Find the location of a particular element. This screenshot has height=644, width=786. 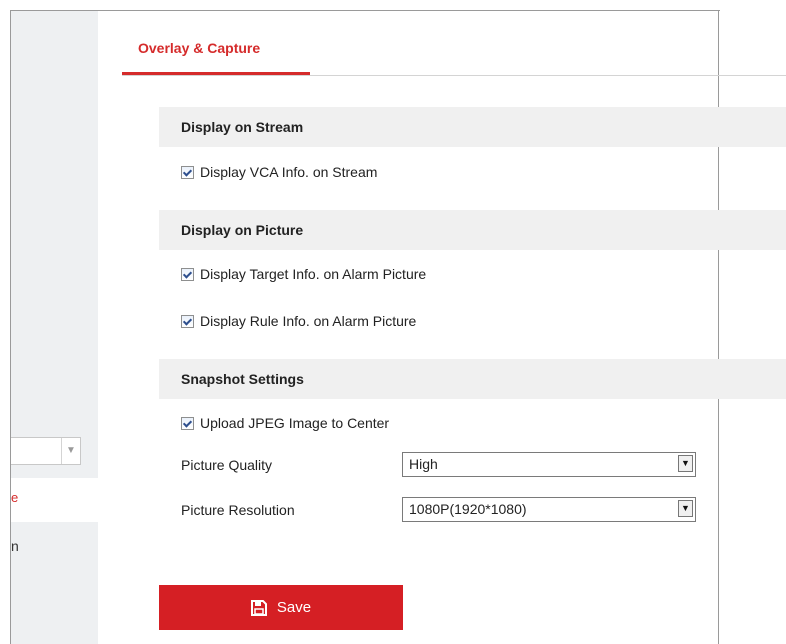

picture-quality-label: Picture Quality is located at coordinates (227, 465).